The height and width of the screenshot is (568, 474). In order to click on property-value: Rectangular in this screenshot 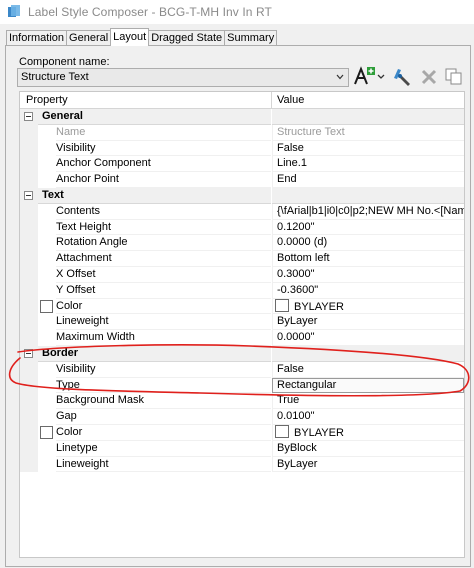, I will do `click(368, 385)`.